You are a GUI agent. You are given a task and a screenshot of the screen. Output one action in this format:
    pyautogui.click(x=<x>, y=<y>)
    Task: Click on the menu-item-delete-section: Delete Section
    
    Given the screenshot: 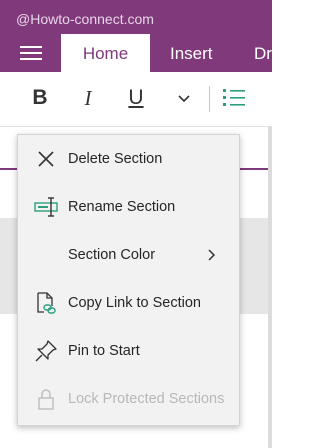 What is the action you would take?
    pyautogui.click(x=128, y=159)
    